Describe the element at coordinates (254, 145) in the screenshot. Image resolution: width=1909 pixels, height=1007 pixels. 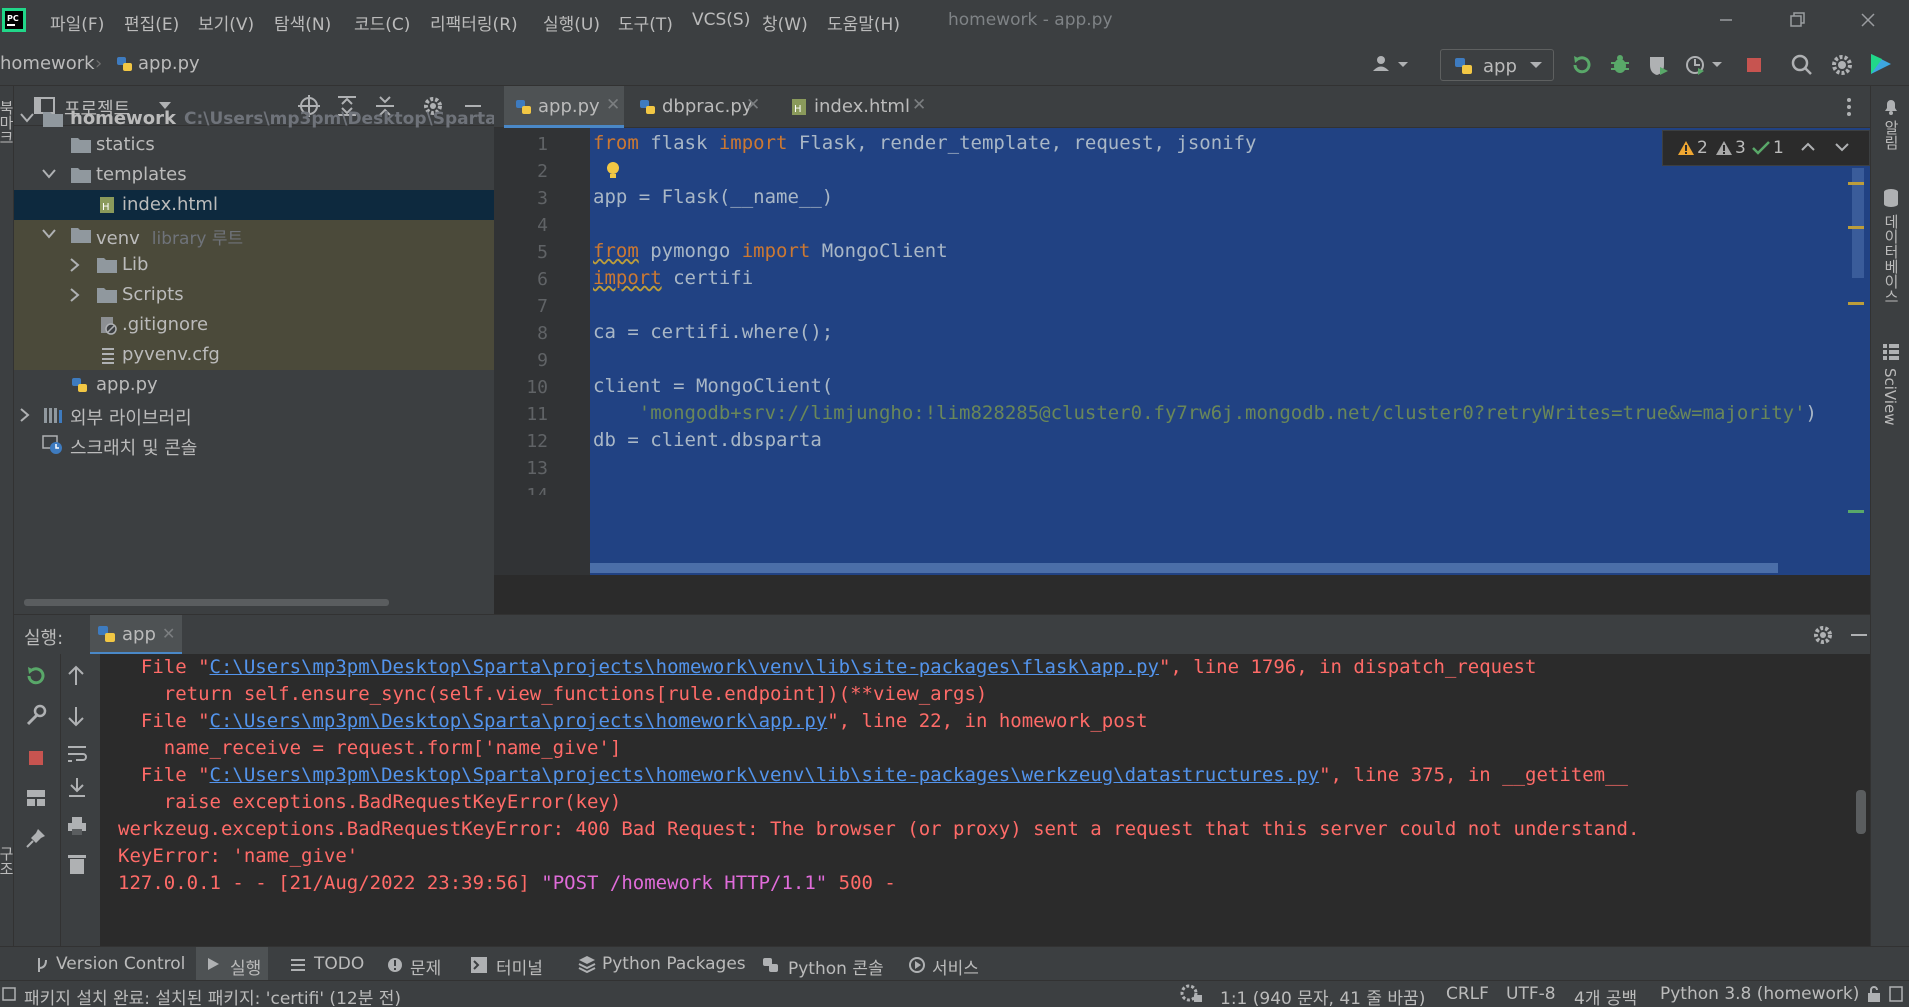
I see `tree-item-statics: statics` at that location.